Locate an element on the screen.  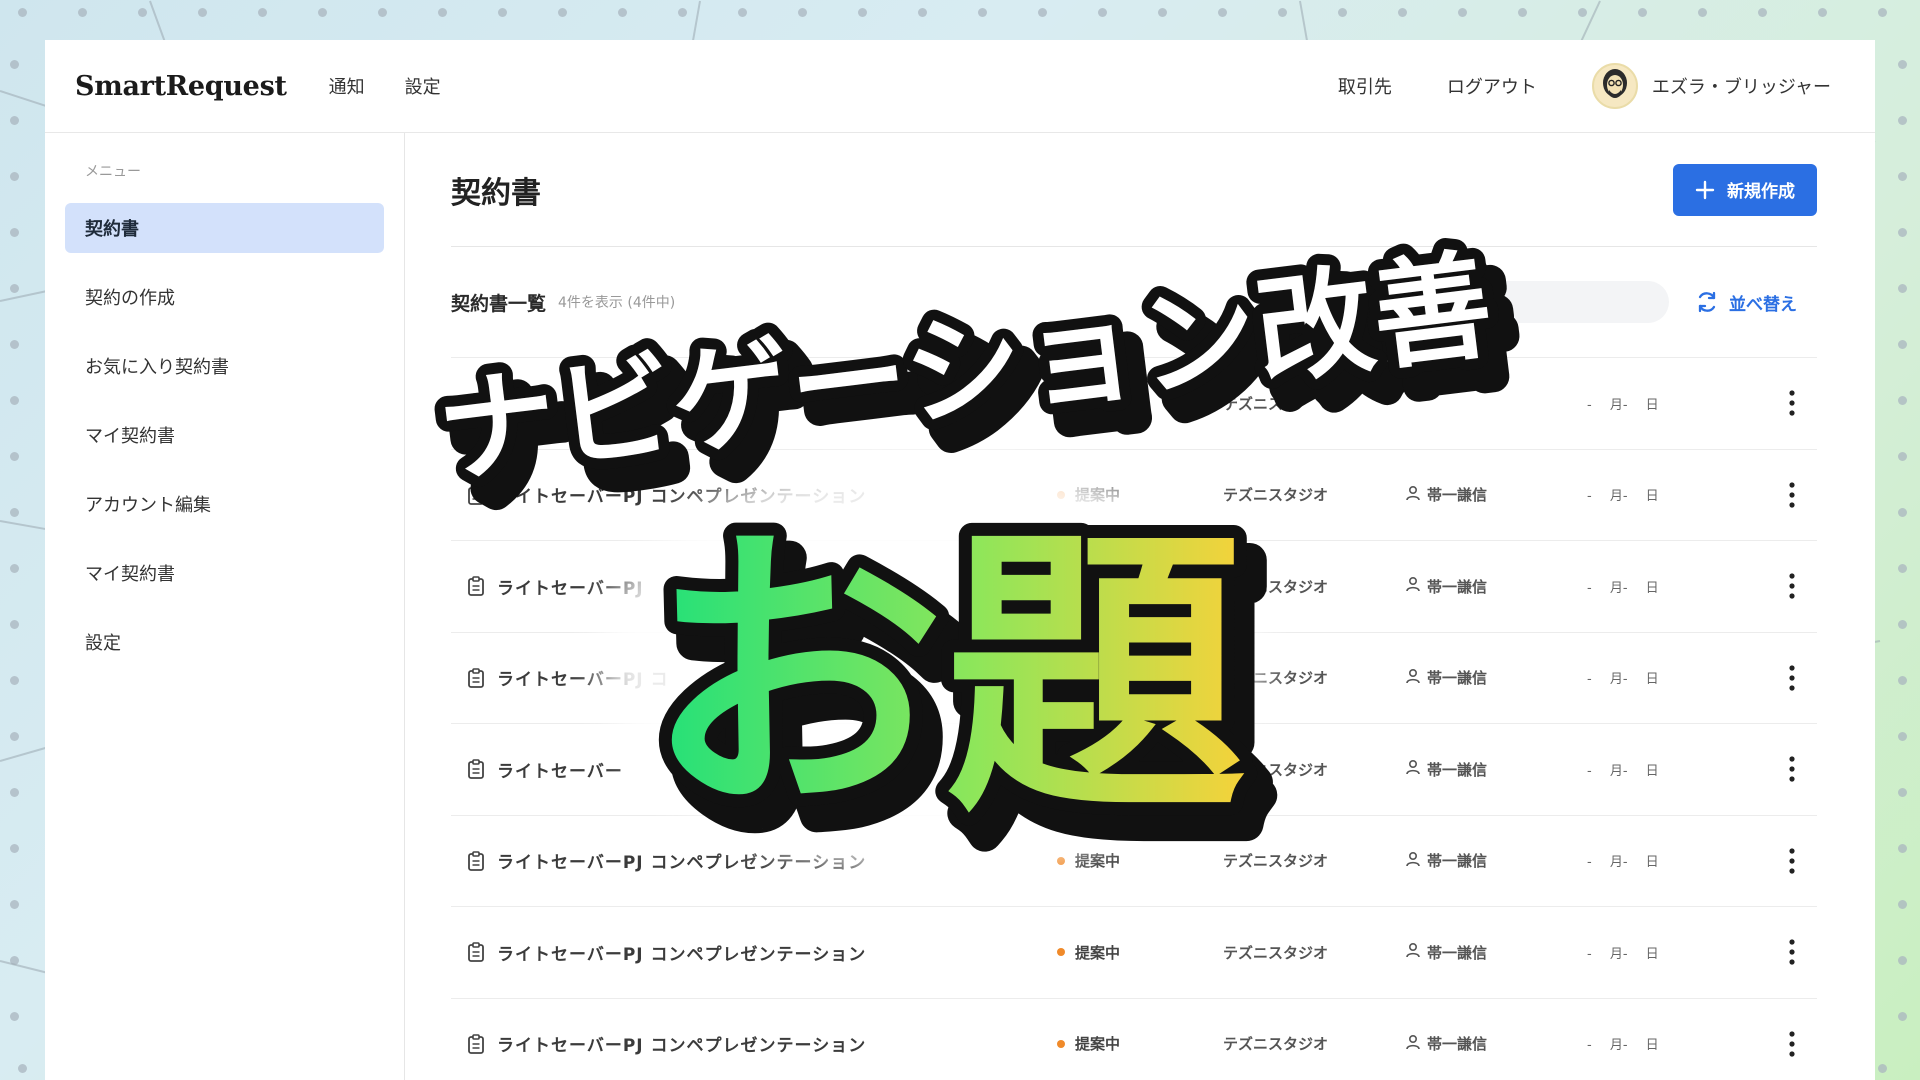
sidebar-item-contracts: 契約書 is located at coordinates (224, 228).